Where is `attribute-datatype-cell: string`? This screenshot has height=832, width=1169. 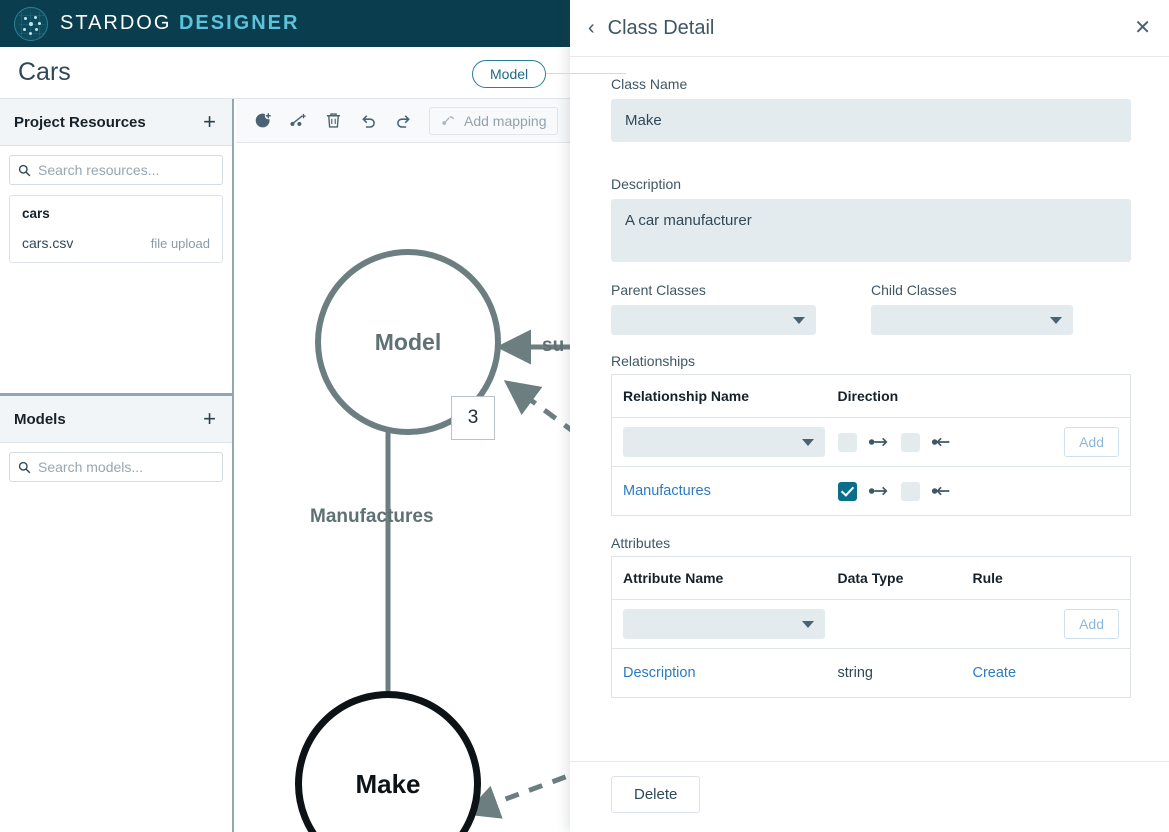
attribute-datatype-cell: string is located at coordinates (855, 673).